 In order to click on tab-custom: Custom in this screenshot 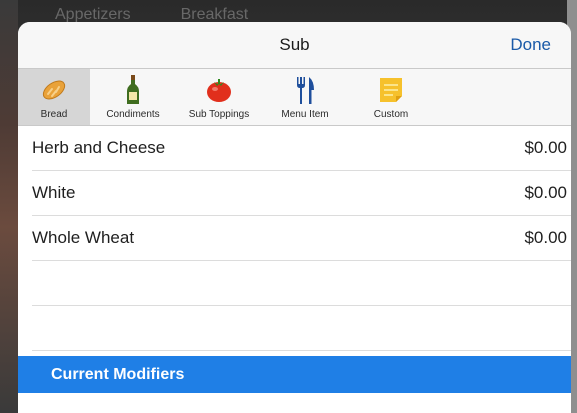, I will do `click(391, 97)`.